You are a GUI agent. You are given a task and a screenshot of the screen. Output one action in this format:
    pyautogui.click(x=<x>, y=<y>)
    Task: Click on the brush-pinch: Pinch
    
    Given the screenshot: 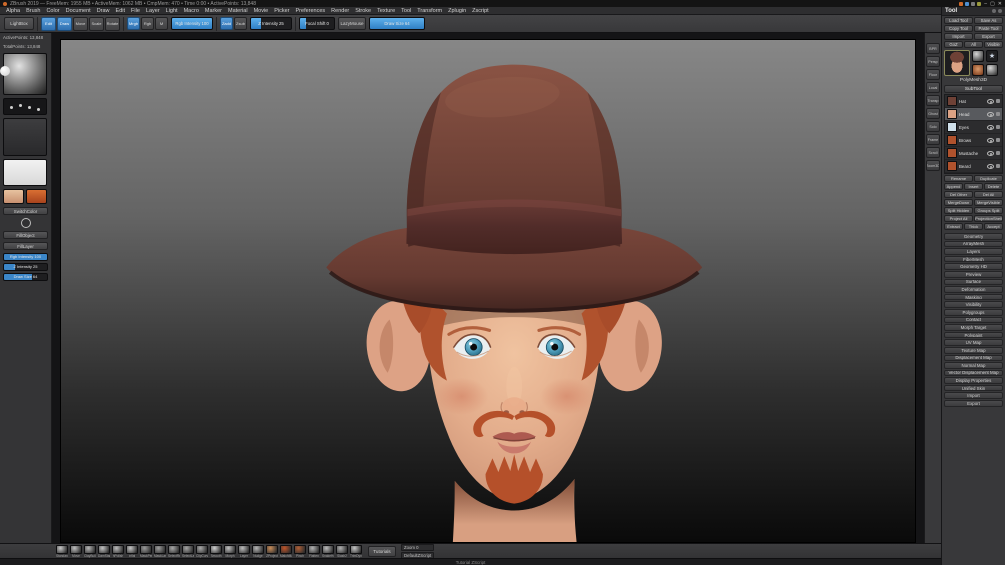 What is the action you would take?
    pyautogui.click(x=300, y=551)
    